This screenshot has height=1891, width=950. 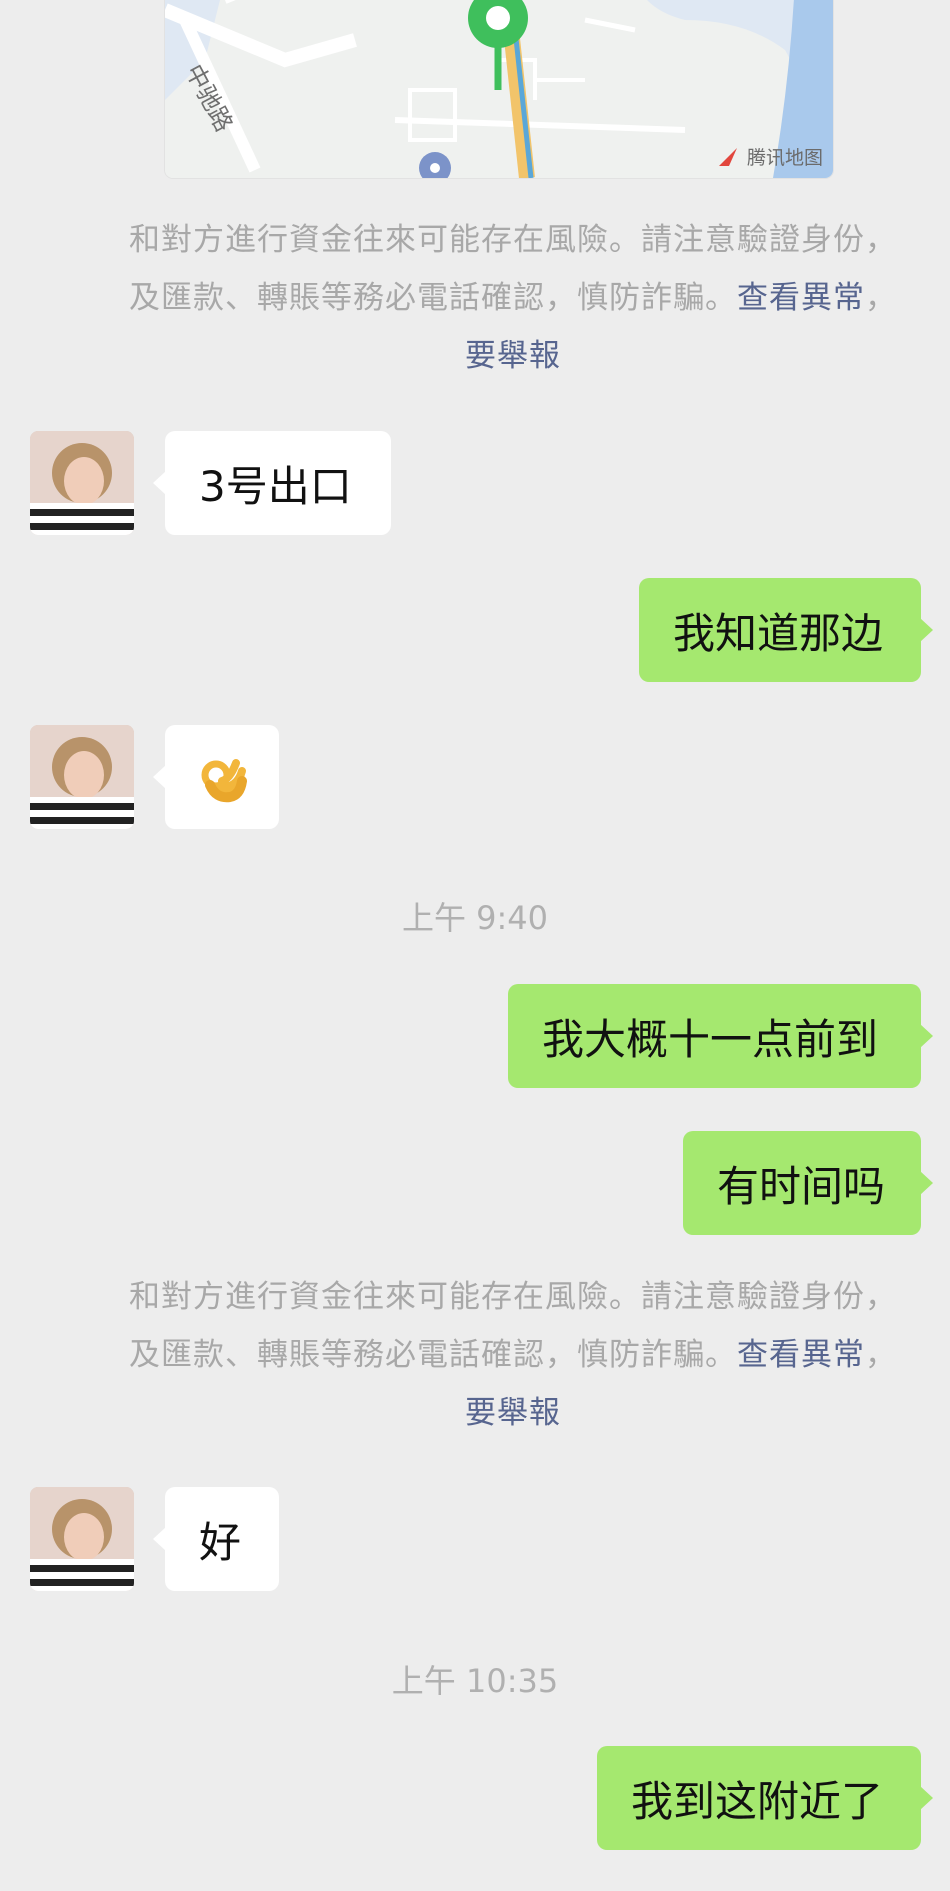 What do you see at coordinates (784, 158) in the screenshot?
I see `map-brand-label: 腾讯地图` at bounding box center [784, 158].